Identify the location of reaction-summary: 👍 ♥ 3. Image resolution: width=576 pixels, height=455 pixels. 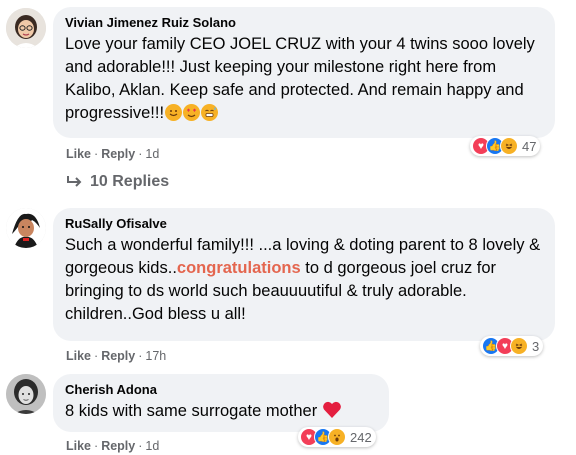
(512, 346).